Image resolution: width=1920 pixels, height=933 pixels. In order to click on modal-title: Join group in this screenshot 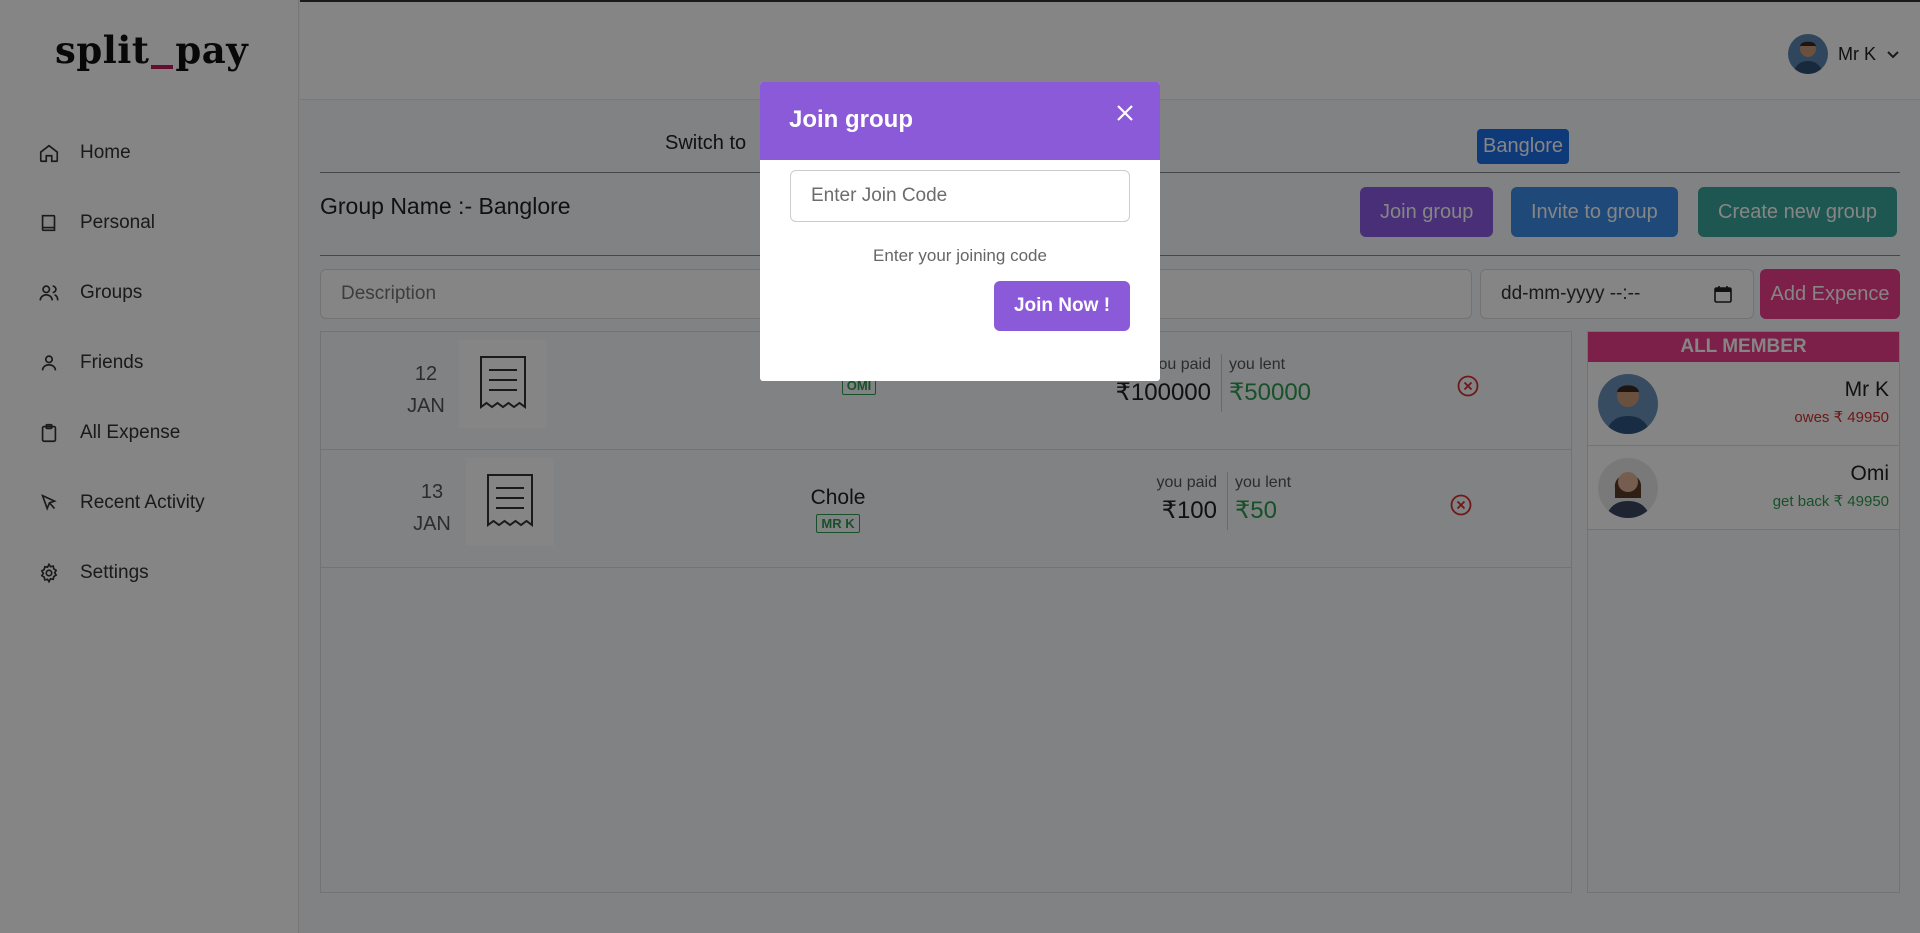, I will do `click(851, 119)`.